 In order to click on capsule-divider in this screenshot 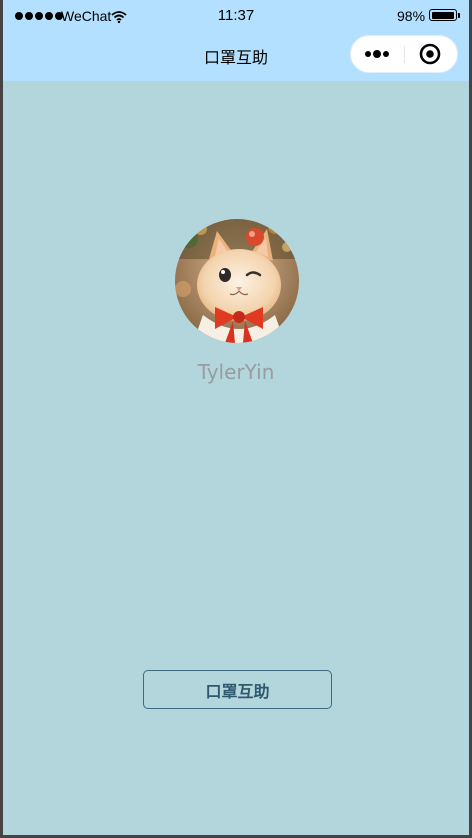, I will do `click(404, 54)`.